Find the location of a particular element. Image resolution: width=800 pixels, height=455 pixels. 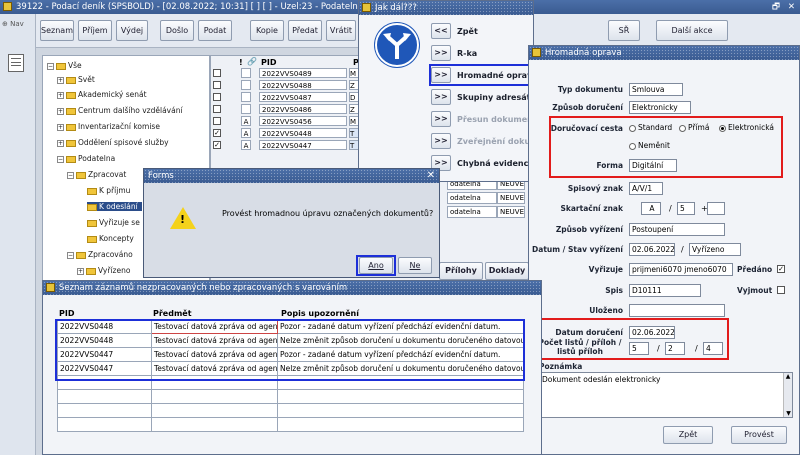

scroll-down-icon: ▼ is located at coordinates (788, 413).